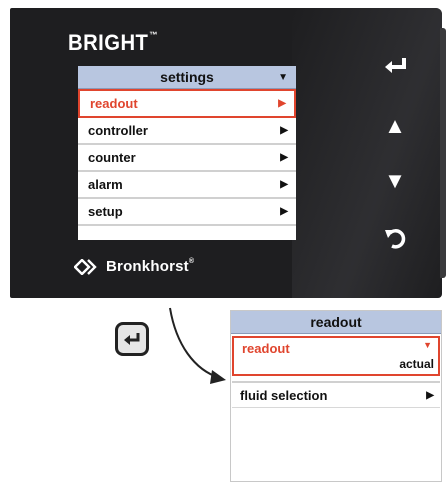  I want to click on bronkhorst-logo: Bronkhorst®, so click(134, 266).